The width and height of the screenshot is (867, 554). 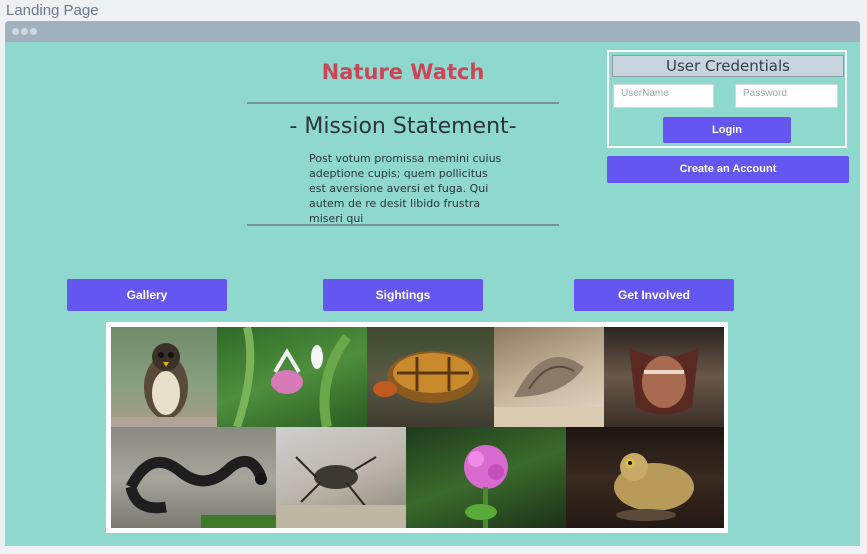 What do you see at coordinates (403, 72) in the screenshot?
I see `site-title: Nature Watch` at bounding box center [403, 72].